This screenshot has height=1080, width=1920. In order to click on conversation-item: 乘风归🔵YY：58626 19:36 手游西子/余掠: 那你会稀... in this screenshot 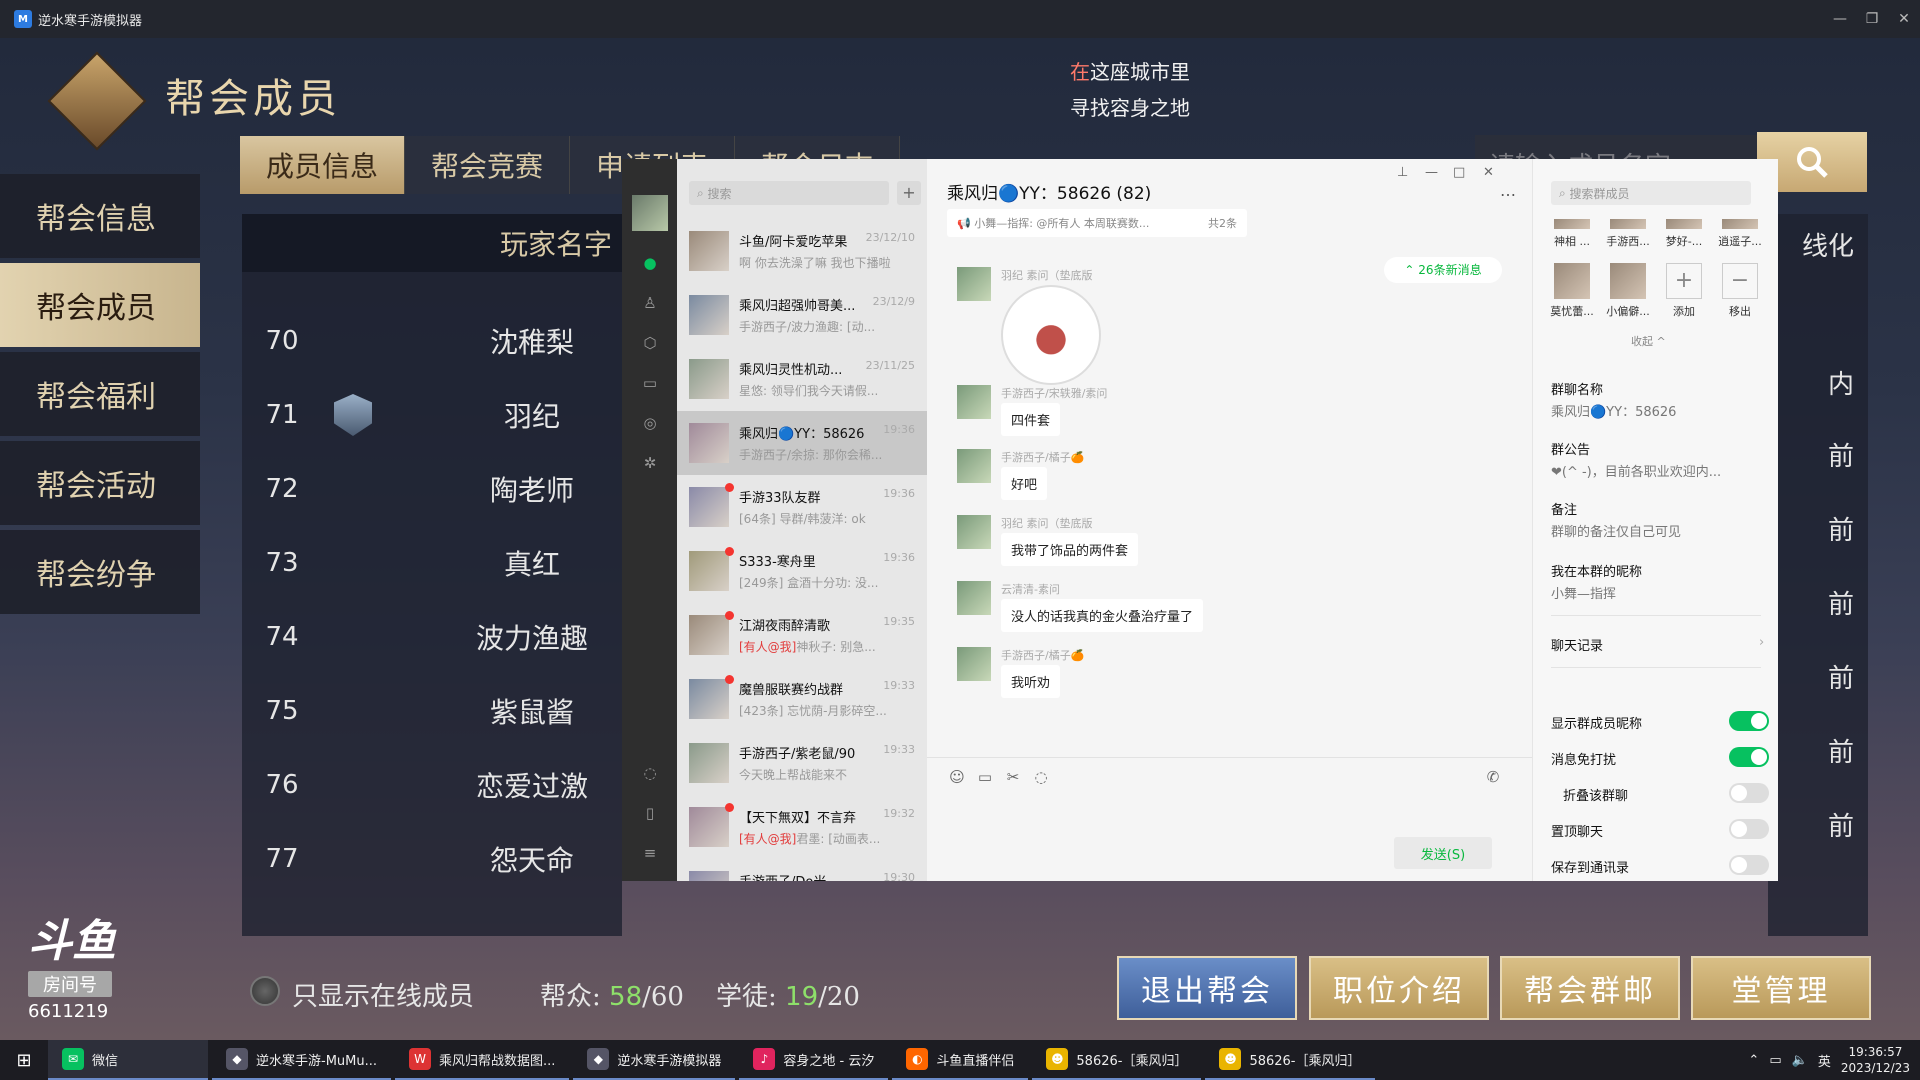, I will do `click(802, 443)`.